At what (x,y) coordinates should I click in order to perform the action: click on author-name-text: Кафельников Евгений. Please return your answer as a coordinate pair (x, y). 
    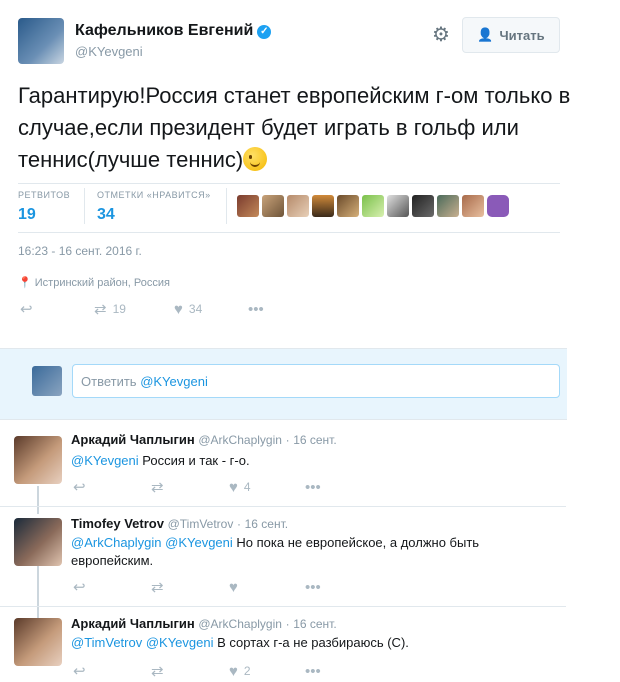
    Looking at the image, I should click on (164, 30).